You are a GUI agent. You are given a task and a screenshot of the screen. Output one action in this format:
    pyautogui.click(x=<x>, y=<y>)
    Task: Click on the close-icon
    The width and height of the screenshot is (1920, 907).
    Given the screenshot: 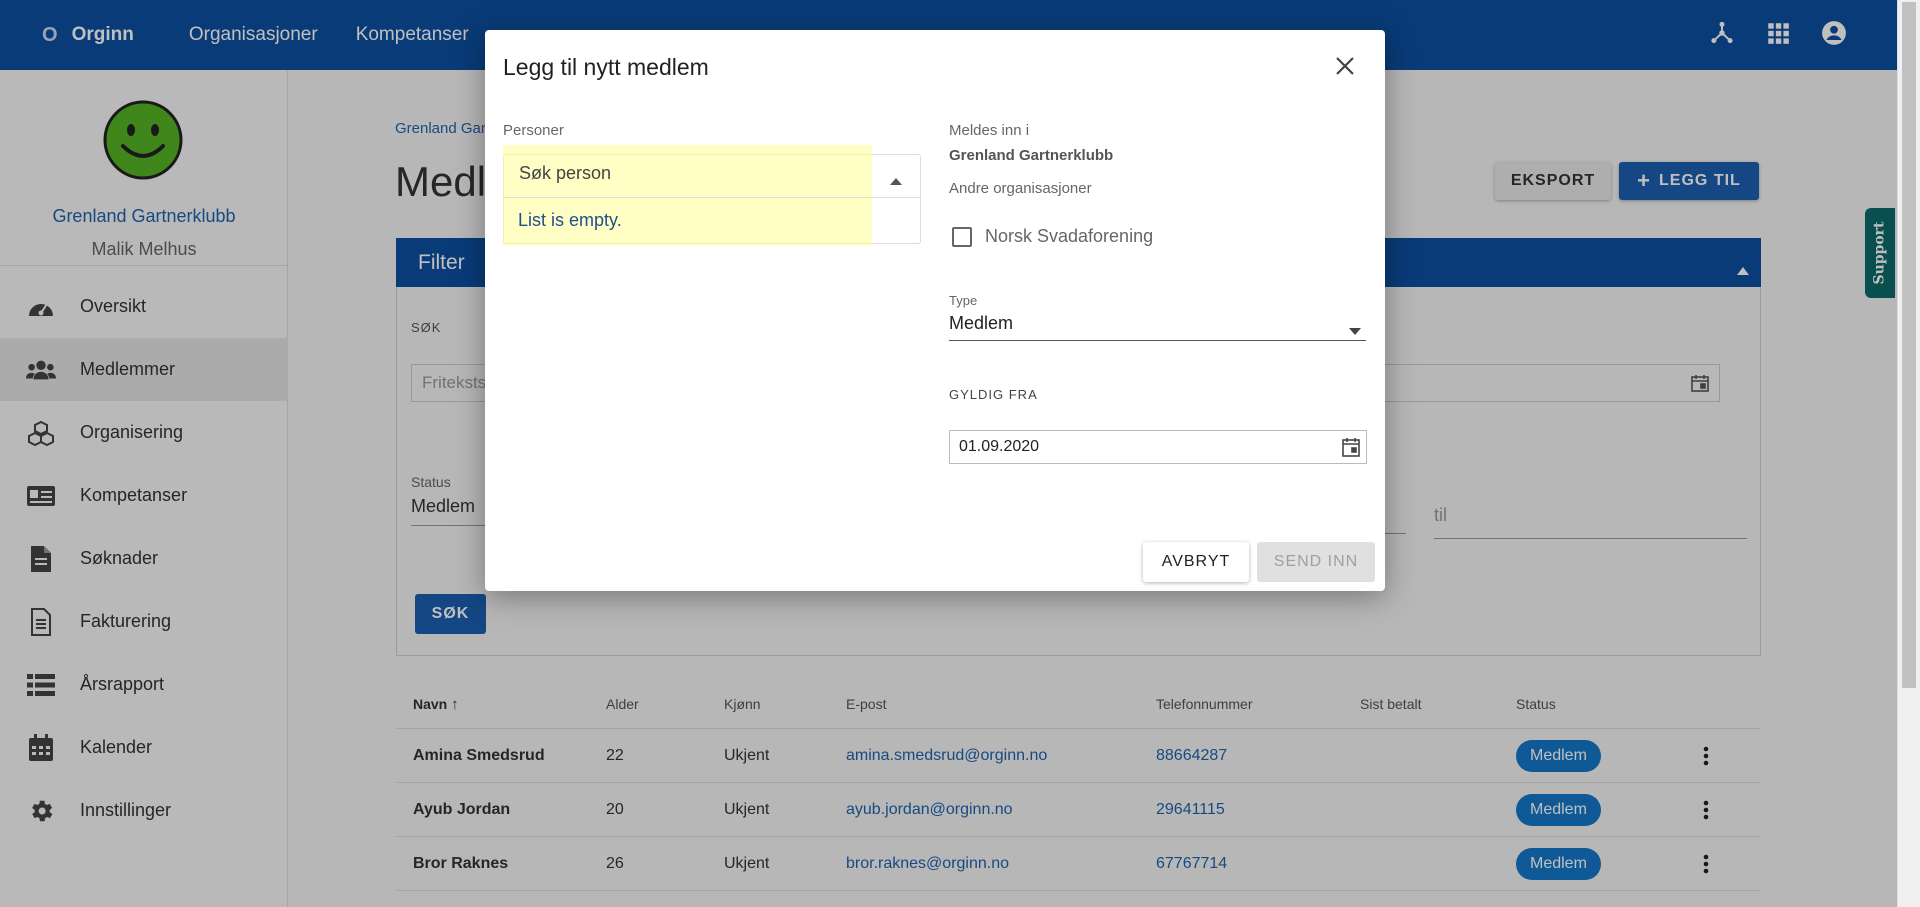 What is the action you would take?
    pyautogui.click(x=1345, y=66)
    